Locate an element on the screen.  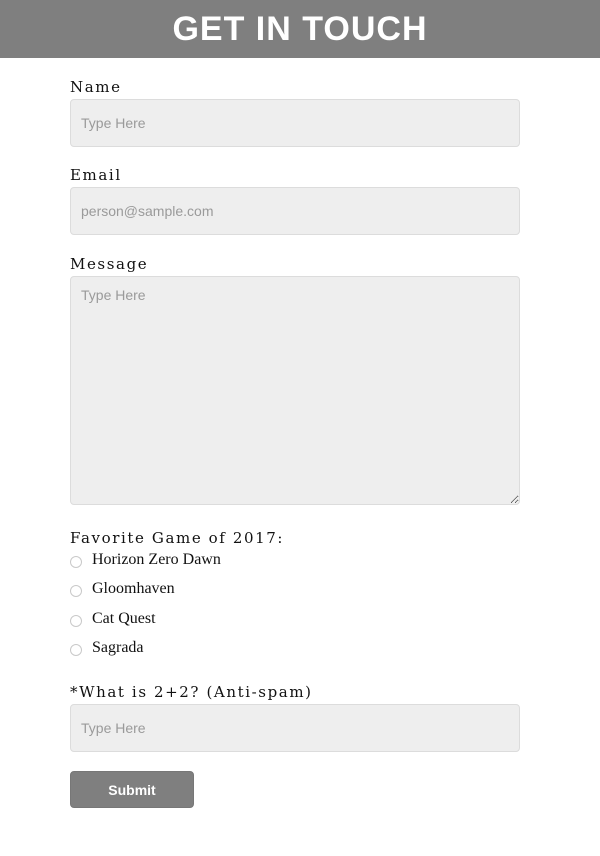
message-label: Message is located at coordinates (109, 264).